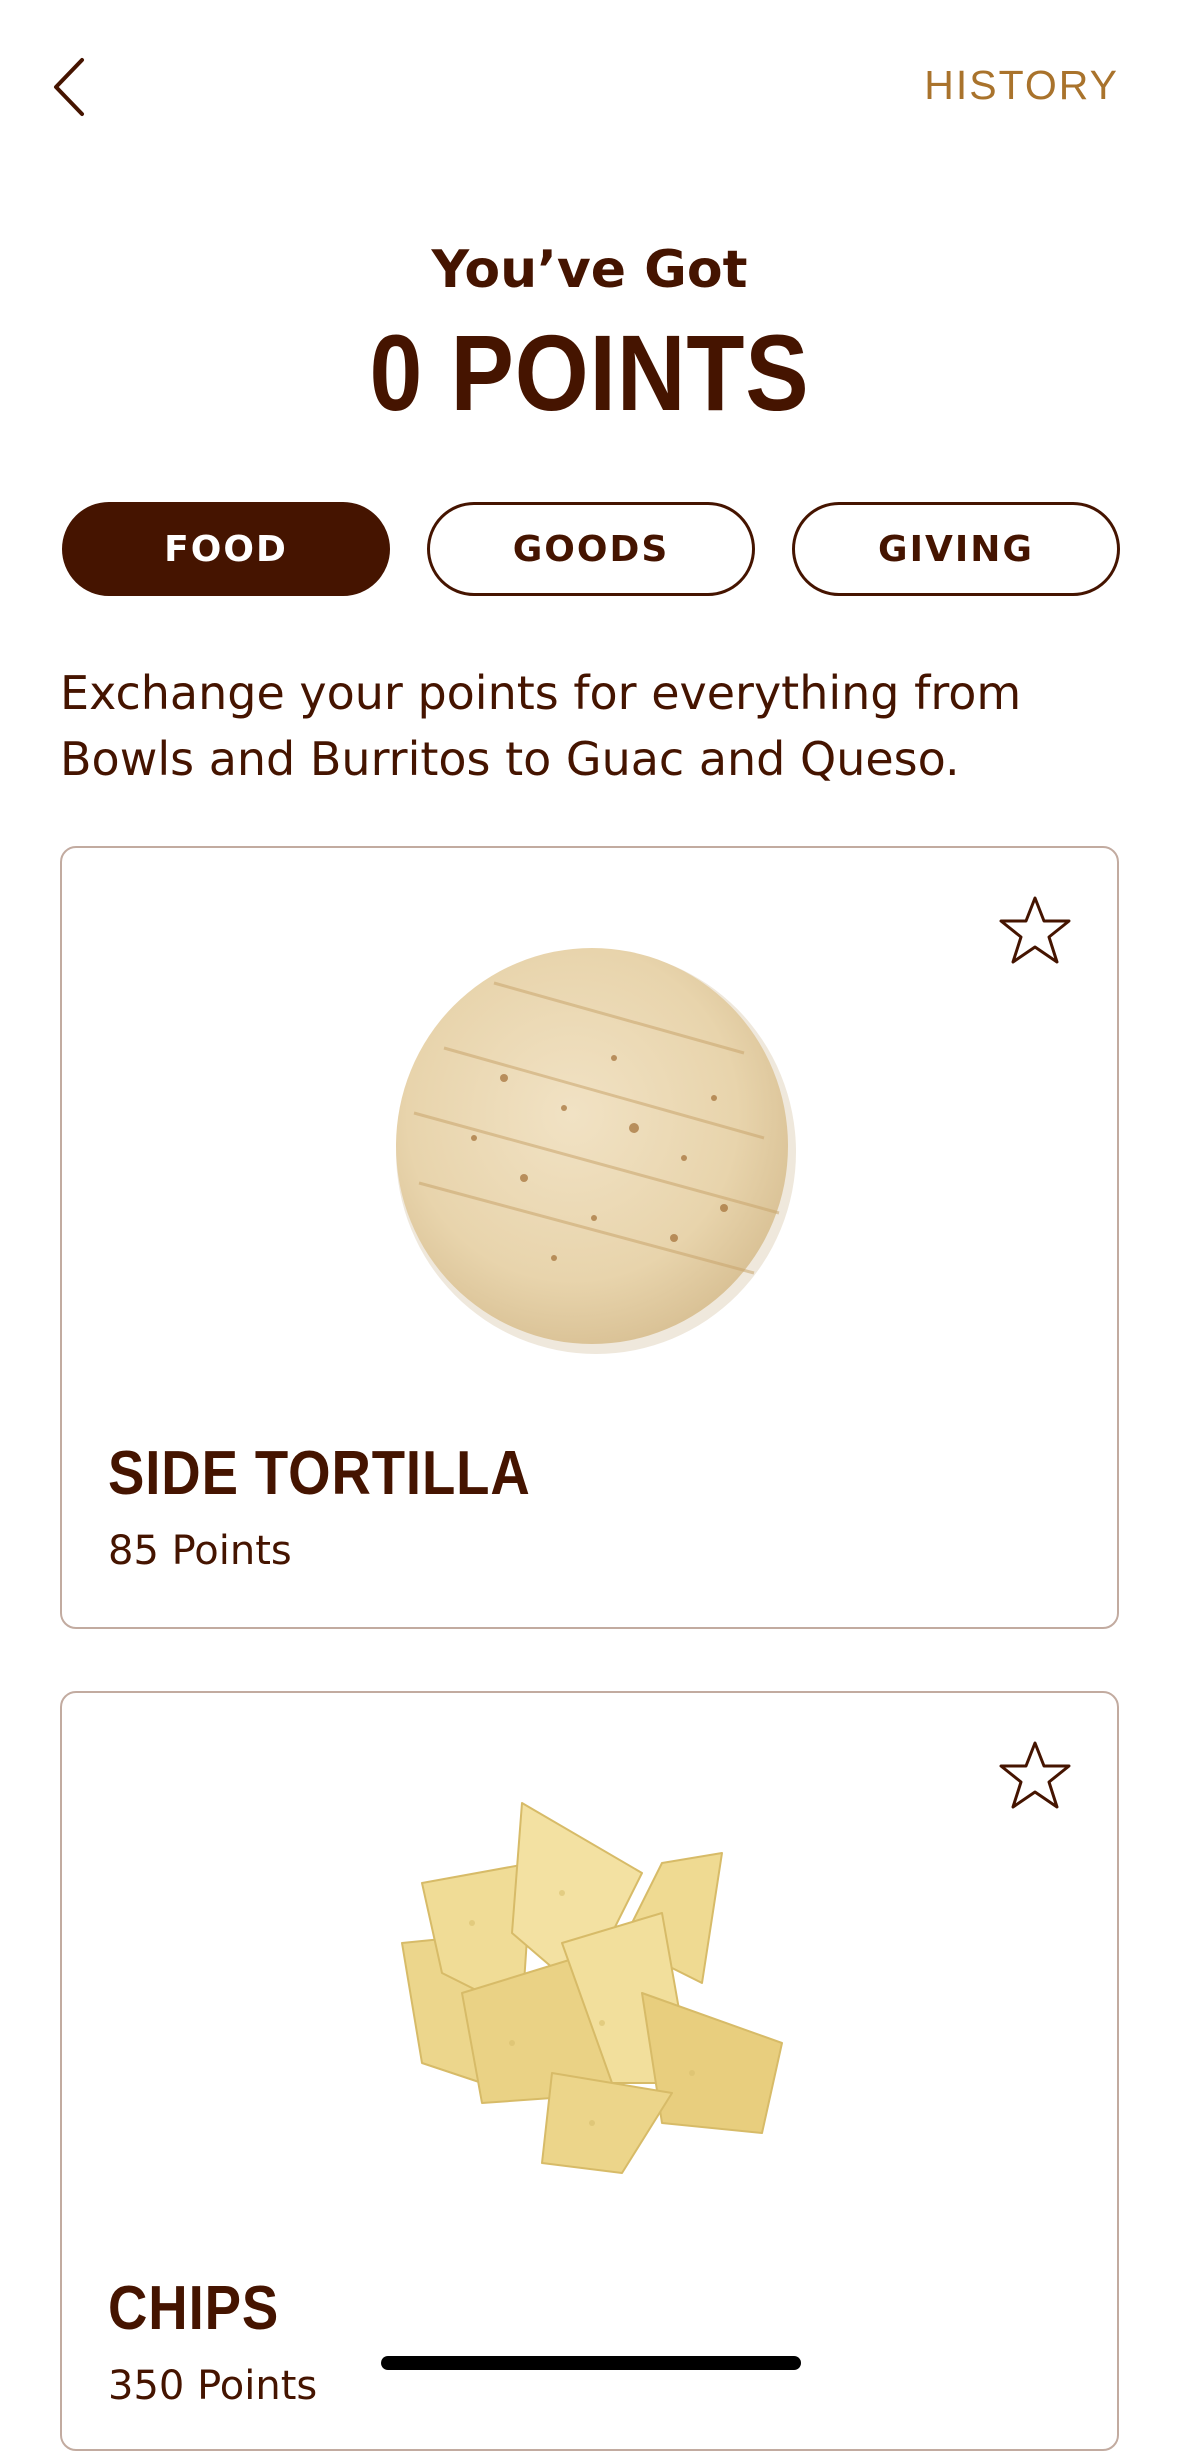 The image size is (1179, 2451). What do you see at coordinates (956, 549) in the screenshot?
I see `tab-giving: GIVING` at bounding box center [956, 549].